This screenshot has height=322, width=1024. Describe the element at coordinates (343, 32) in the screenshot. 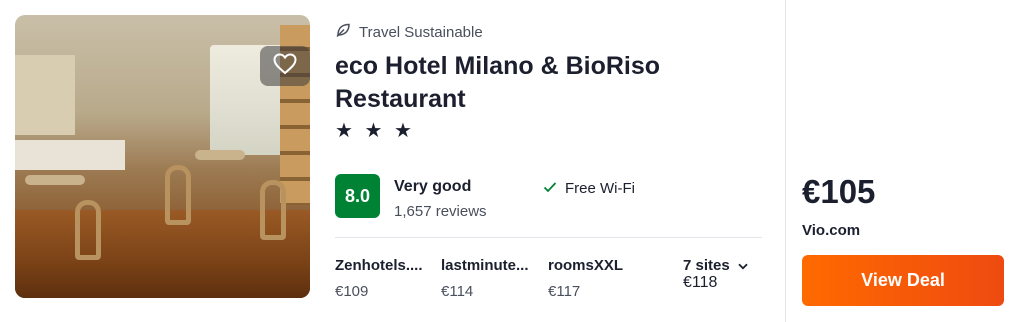

I see `leaf-icon` at that location.